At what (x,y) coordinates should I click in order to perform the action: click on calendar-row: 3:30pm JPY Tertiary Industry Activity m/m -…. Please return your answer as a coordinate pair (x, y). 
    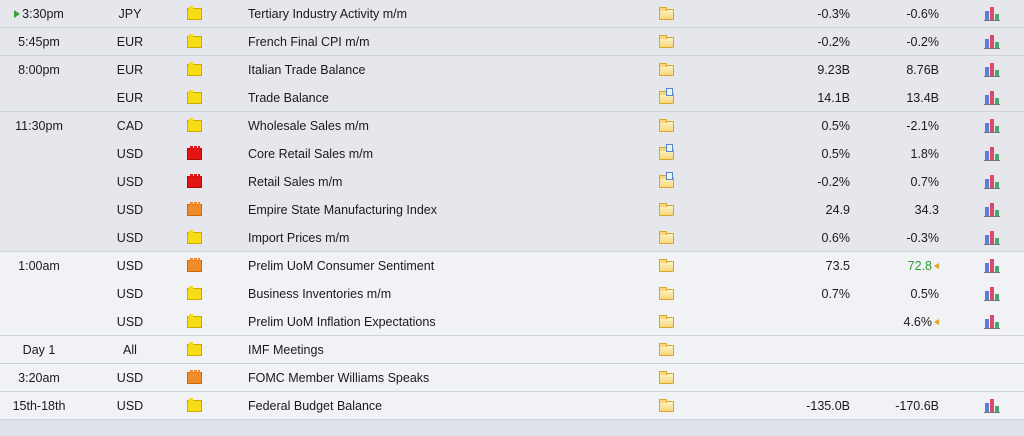
    Looking at the image, I should click on (512, 14).